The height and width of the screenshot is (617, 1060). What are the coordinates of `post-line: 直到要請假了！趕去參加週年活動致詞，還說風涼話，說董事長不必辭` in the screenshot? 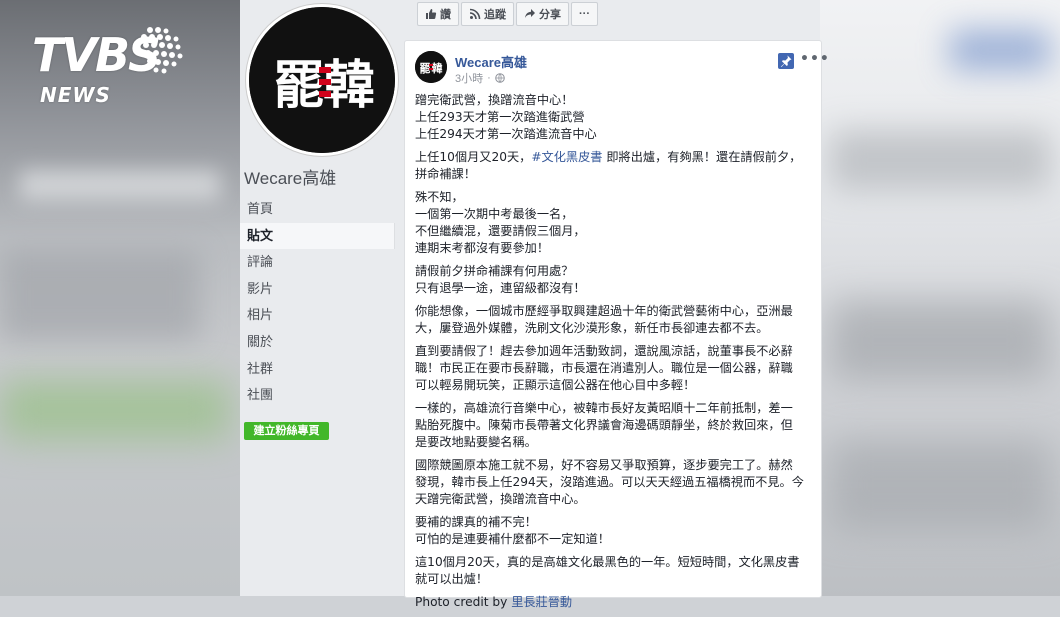 It's located at (604, 351).